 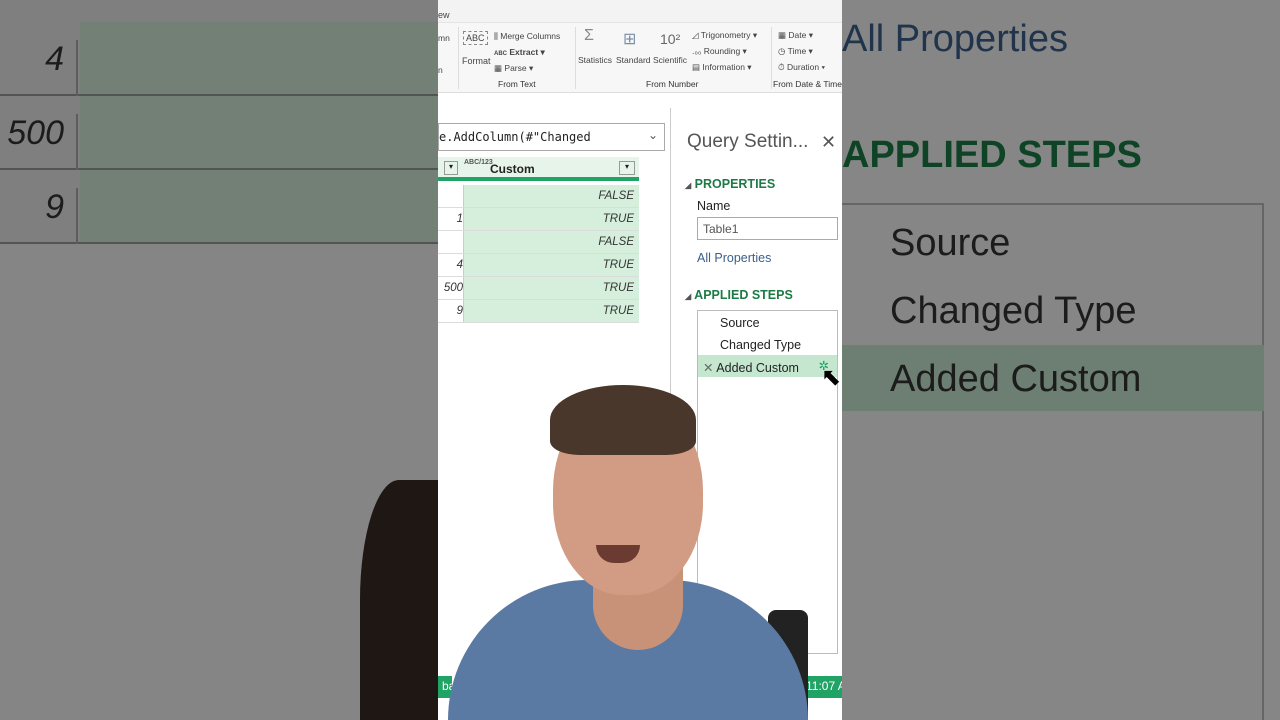 I want to click on column-header-label: Custom, so click(x=512, y=169).